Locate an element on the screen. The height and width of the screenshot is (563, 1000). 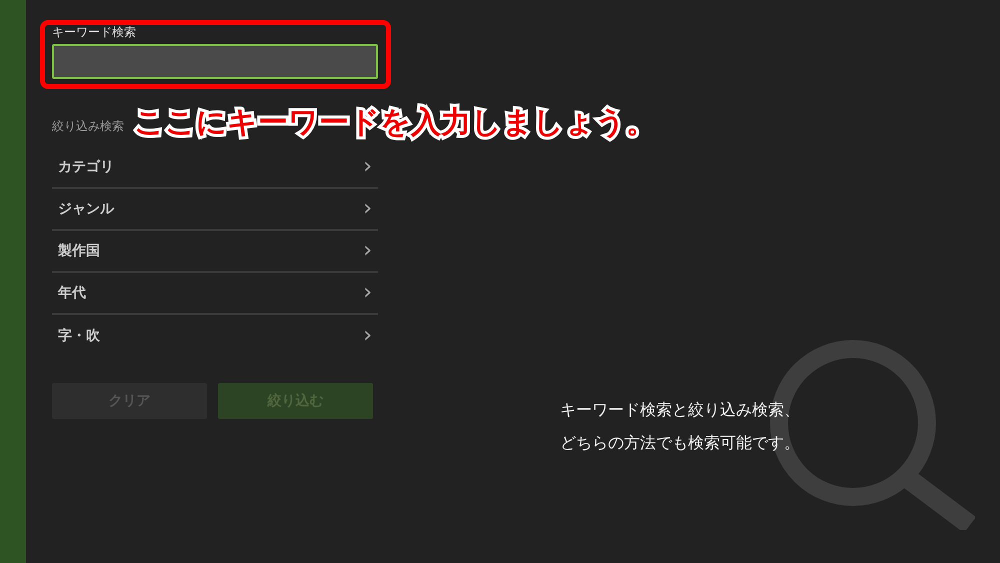
filter-item: ジャンル › is located at coordinates (215, 210).